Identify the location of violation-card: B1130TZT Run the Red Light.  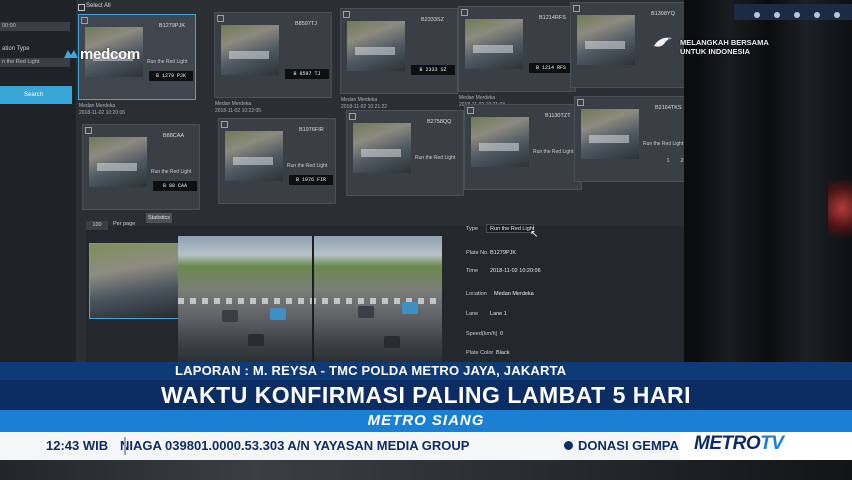
(523, 147).